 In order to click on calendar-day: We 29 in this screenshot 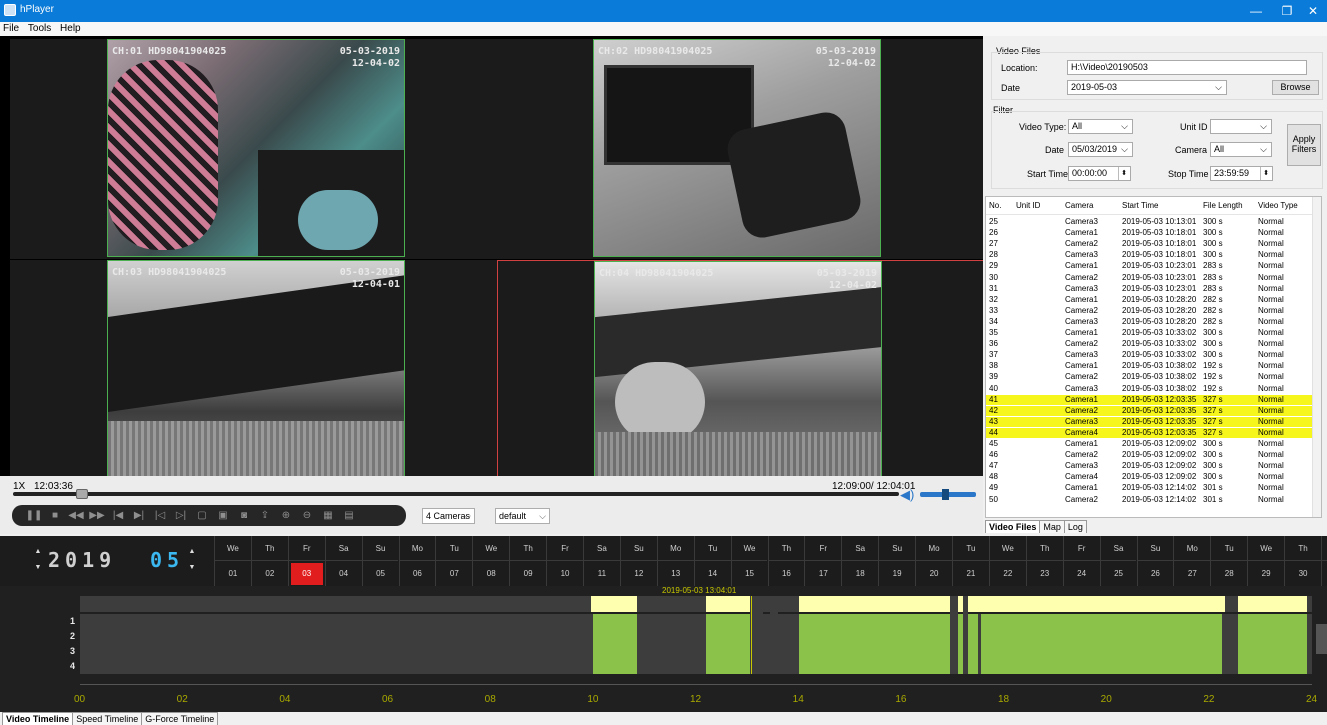, I will do `click(1266, 561)`.